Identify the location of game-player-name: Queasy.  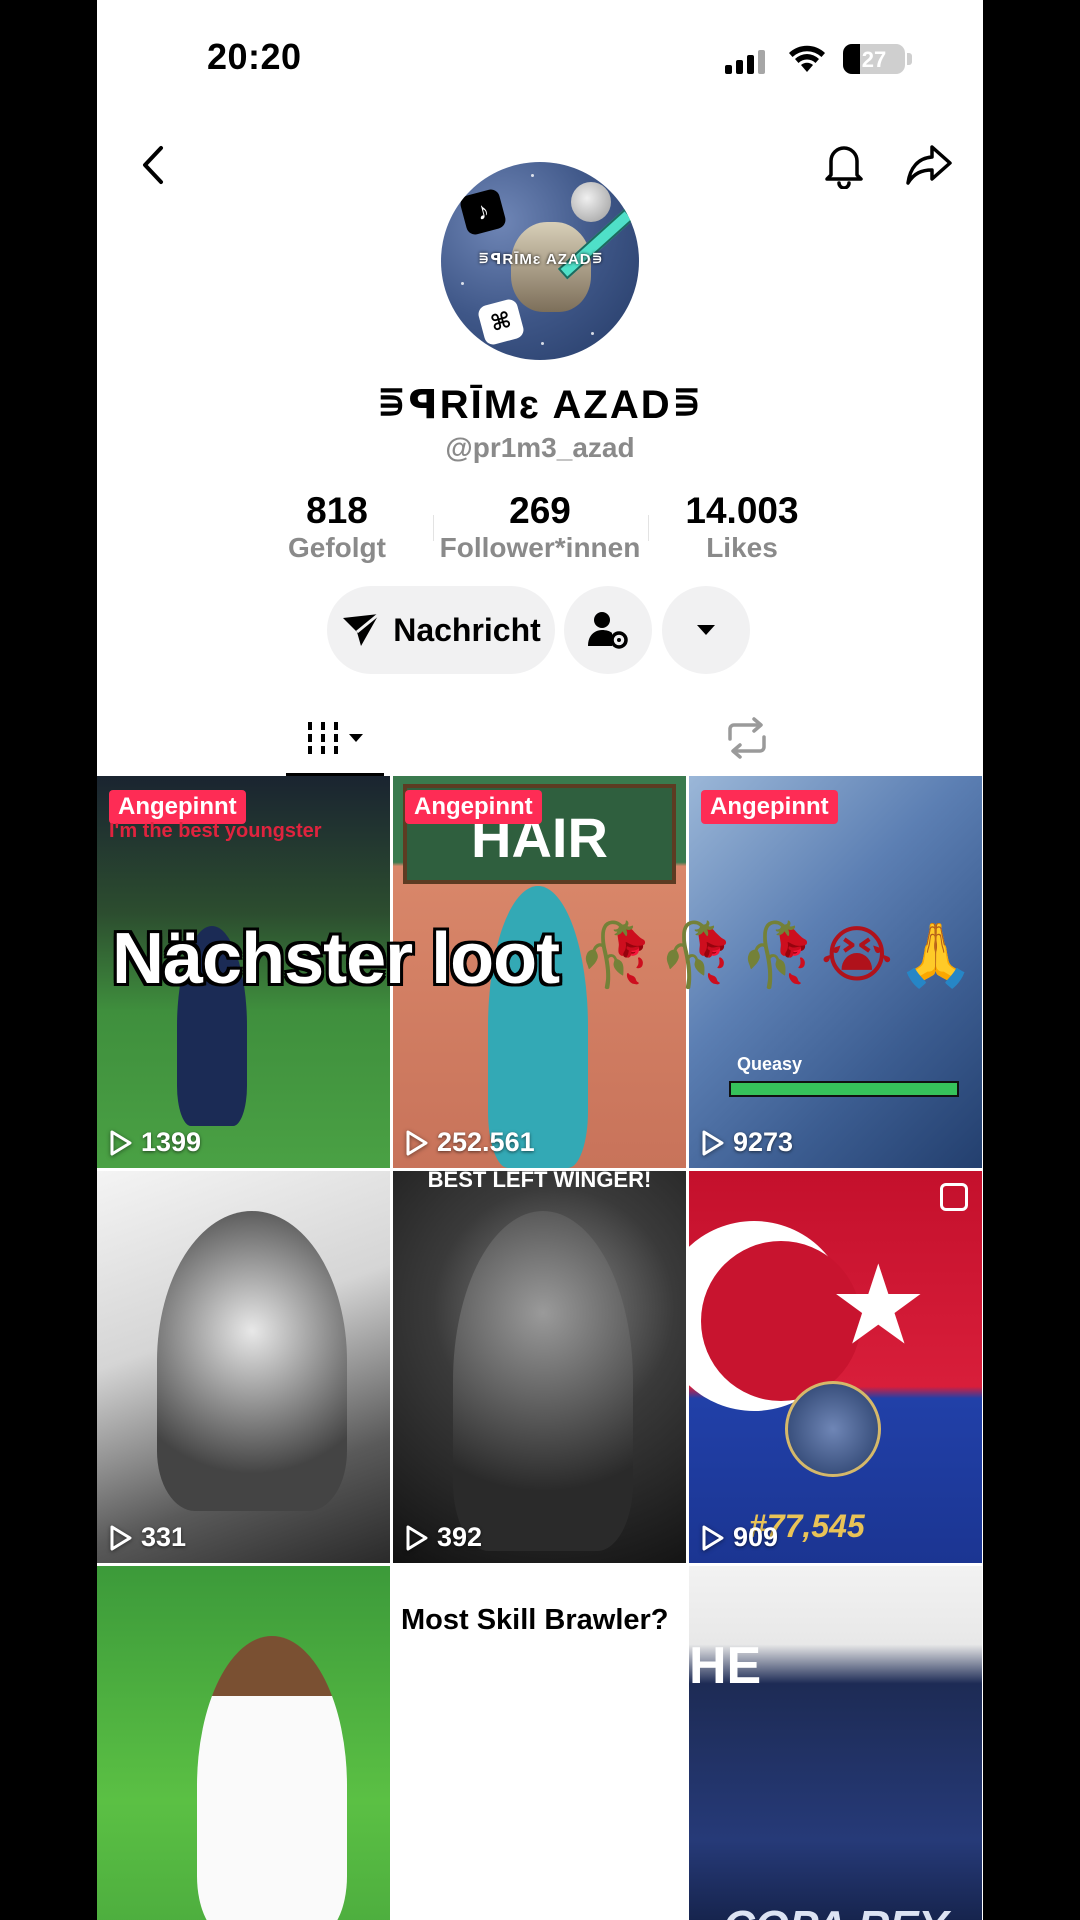
(770, 1064).